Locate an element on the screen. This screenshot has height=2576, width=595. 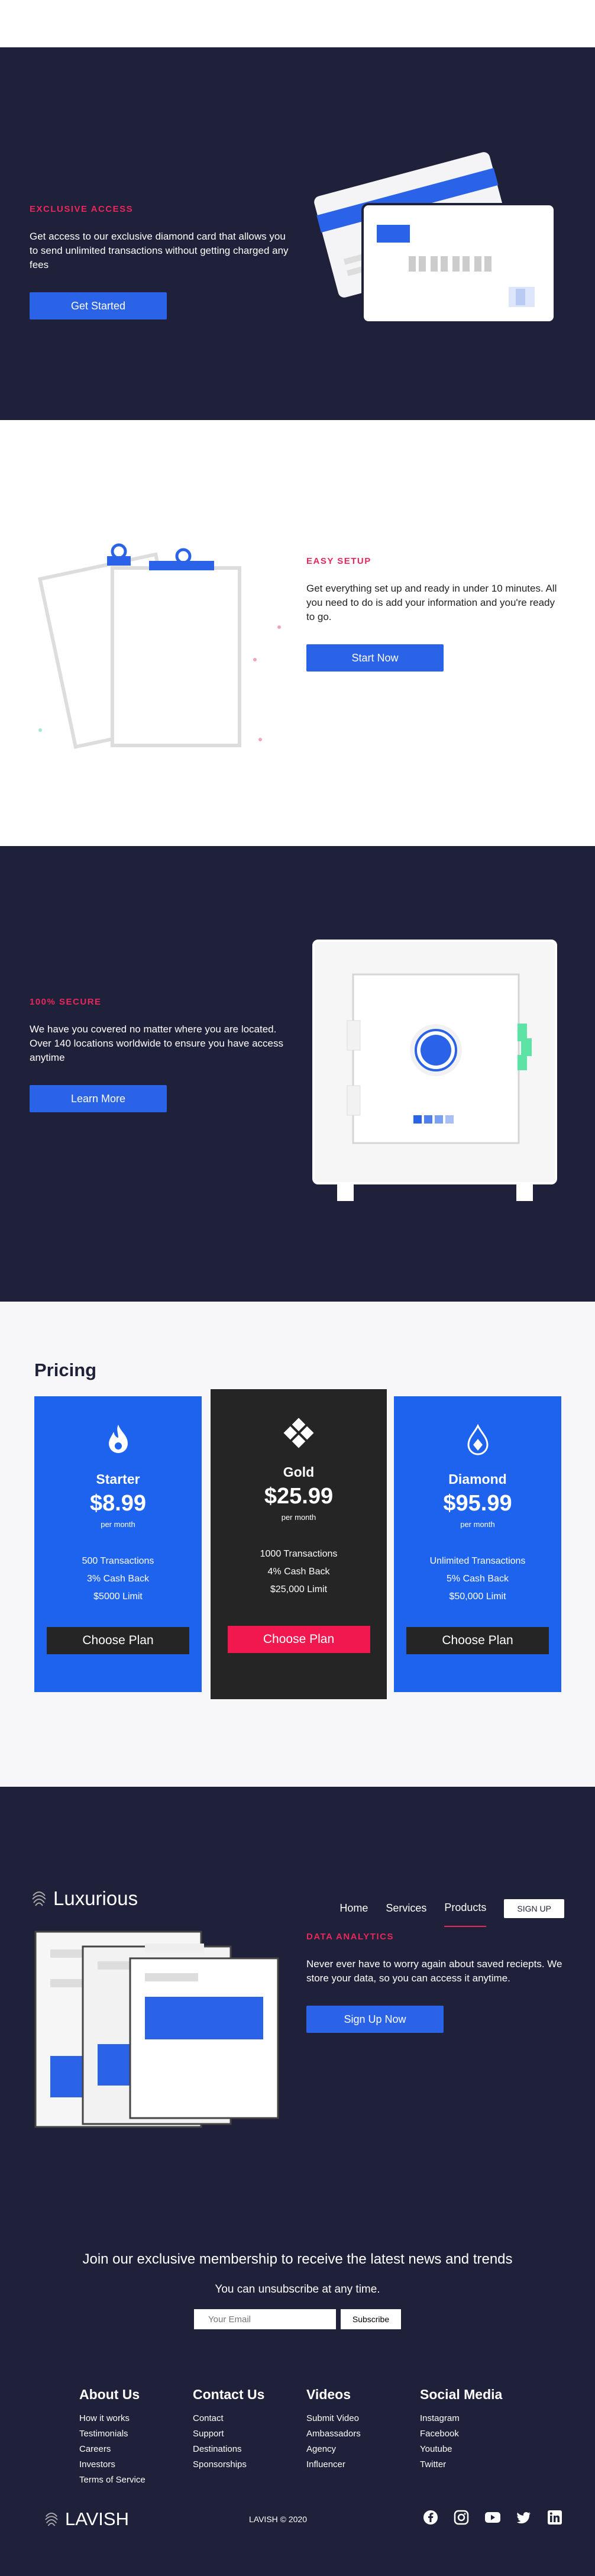
analytics-eyebrow: DATA ANALYTICS is located at coordinates (350, 1937).